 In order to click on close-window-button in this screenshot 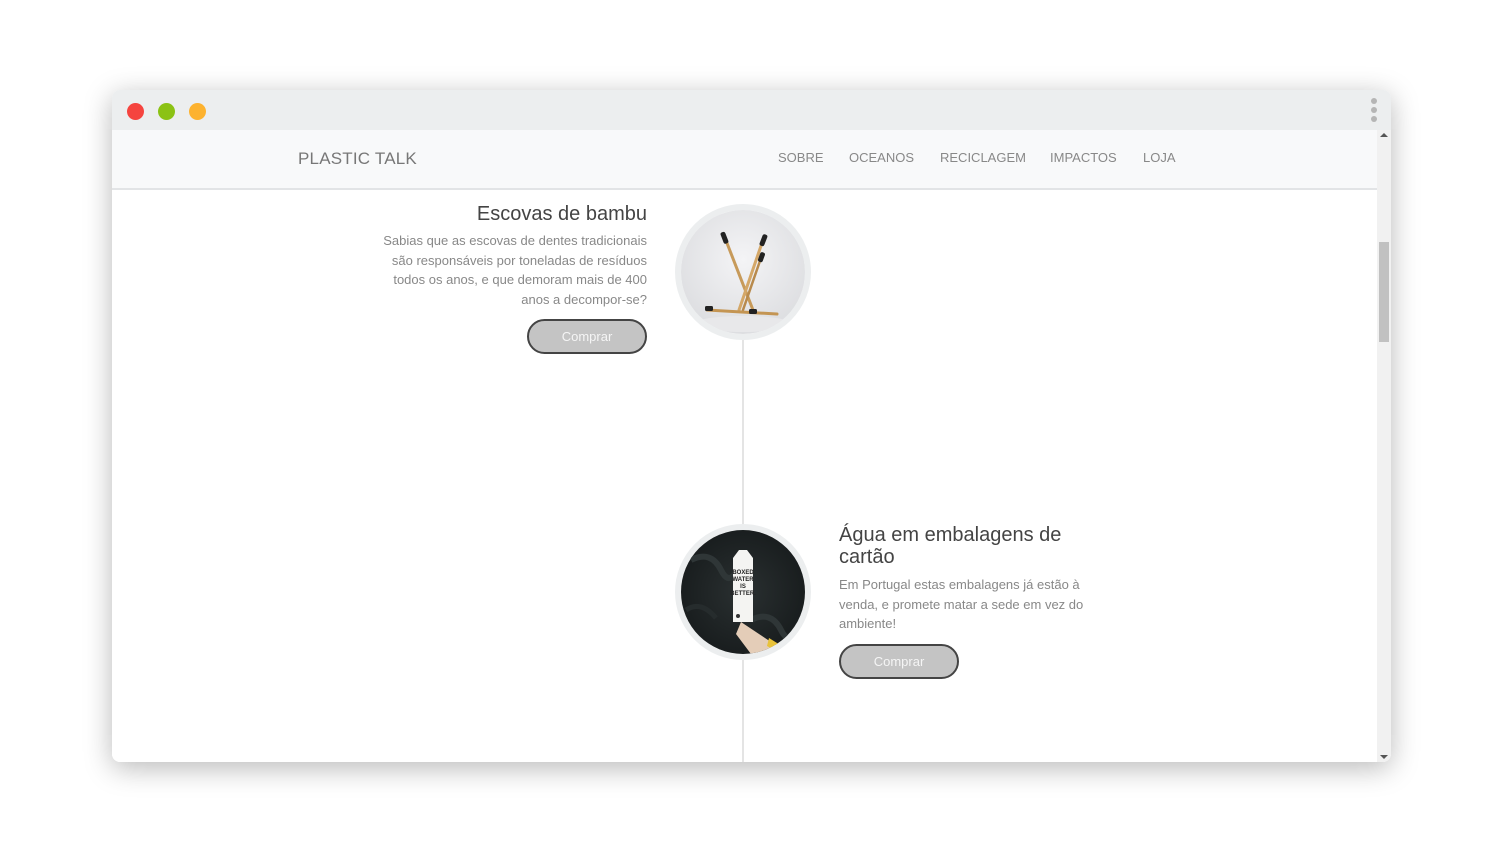, I will do `click(135, 111)`.